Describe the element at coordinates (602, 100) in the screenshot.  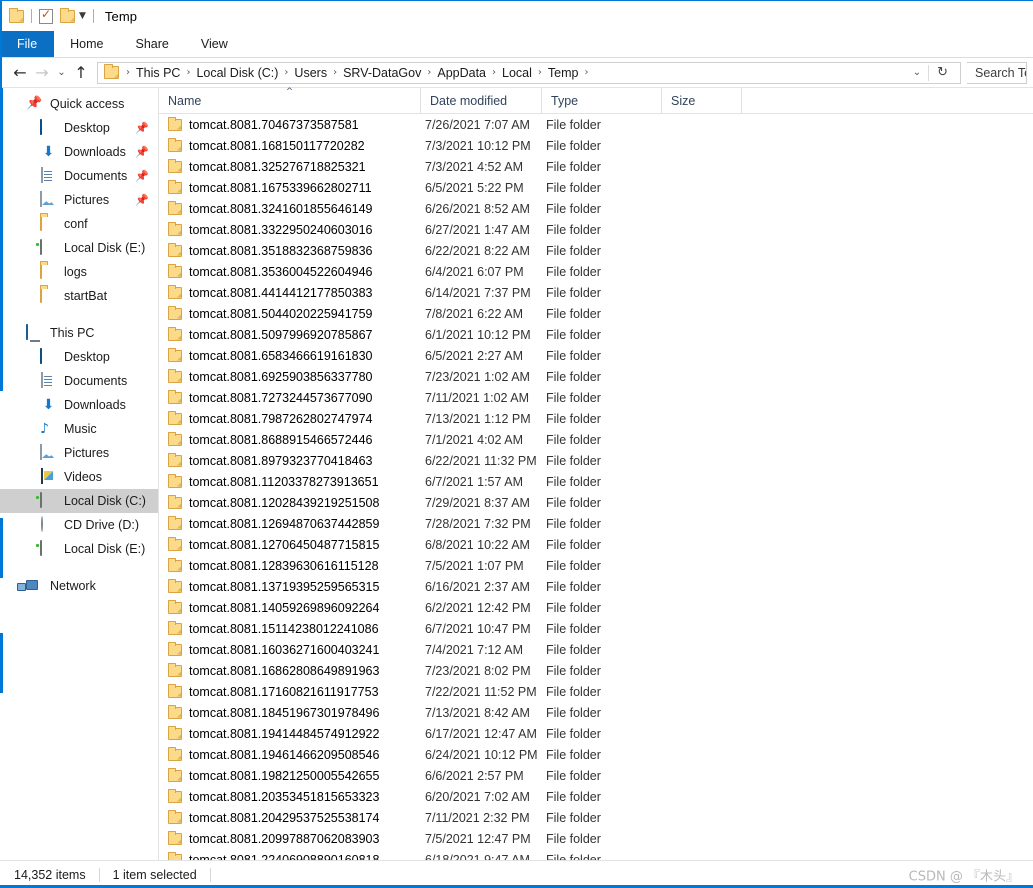
I see `column-header-type: Type` at that location.